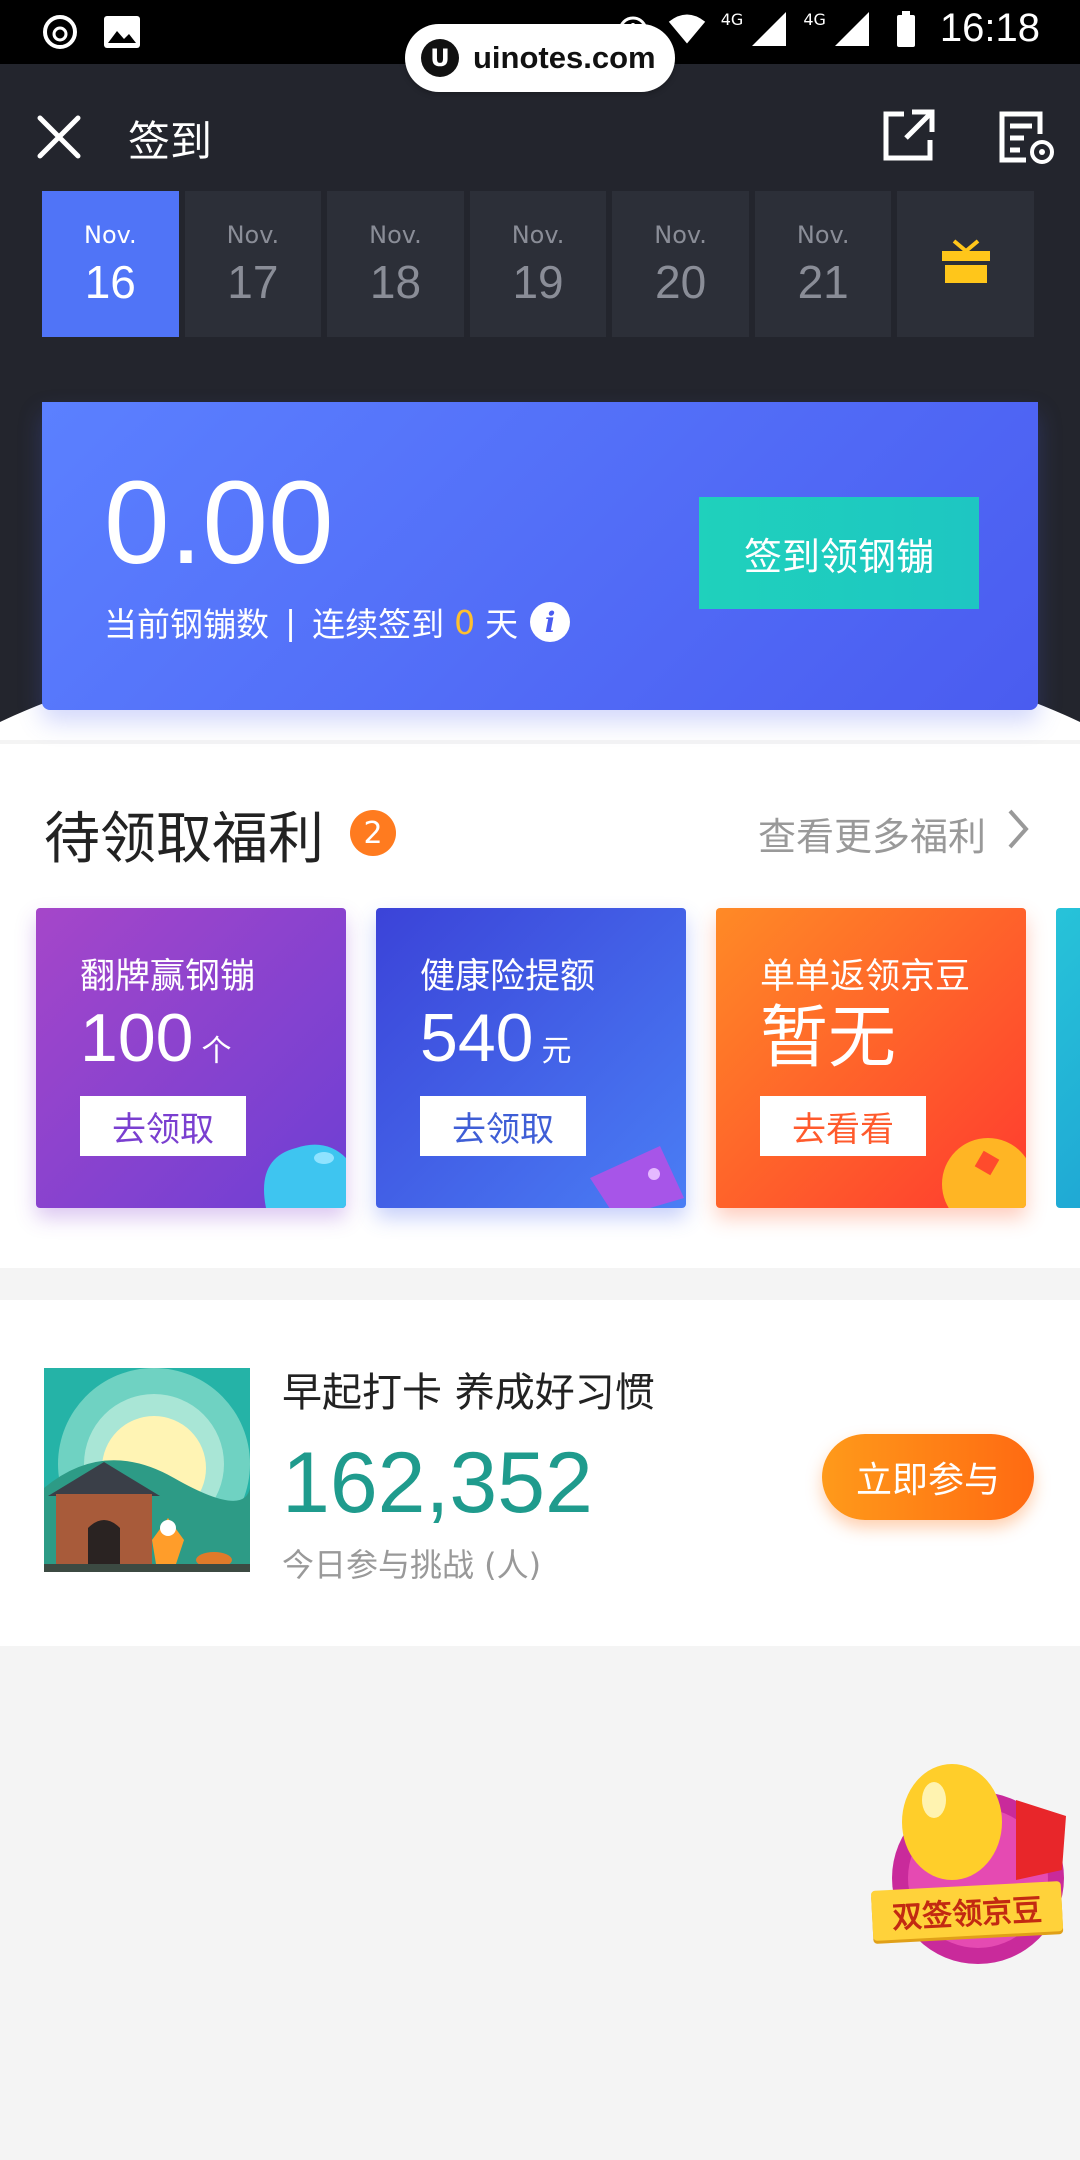  I want to click on welfare-card-insurance: 健康险提额 540 元 去领取, so click(531, 1058).